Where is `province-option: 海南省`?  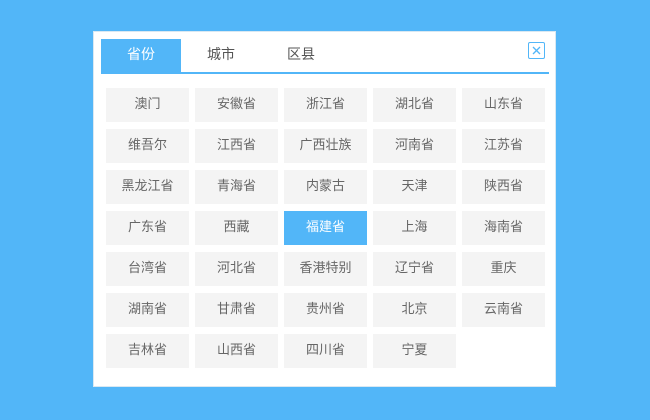
province-option: 海南省 is located at coordinates (503, 228).